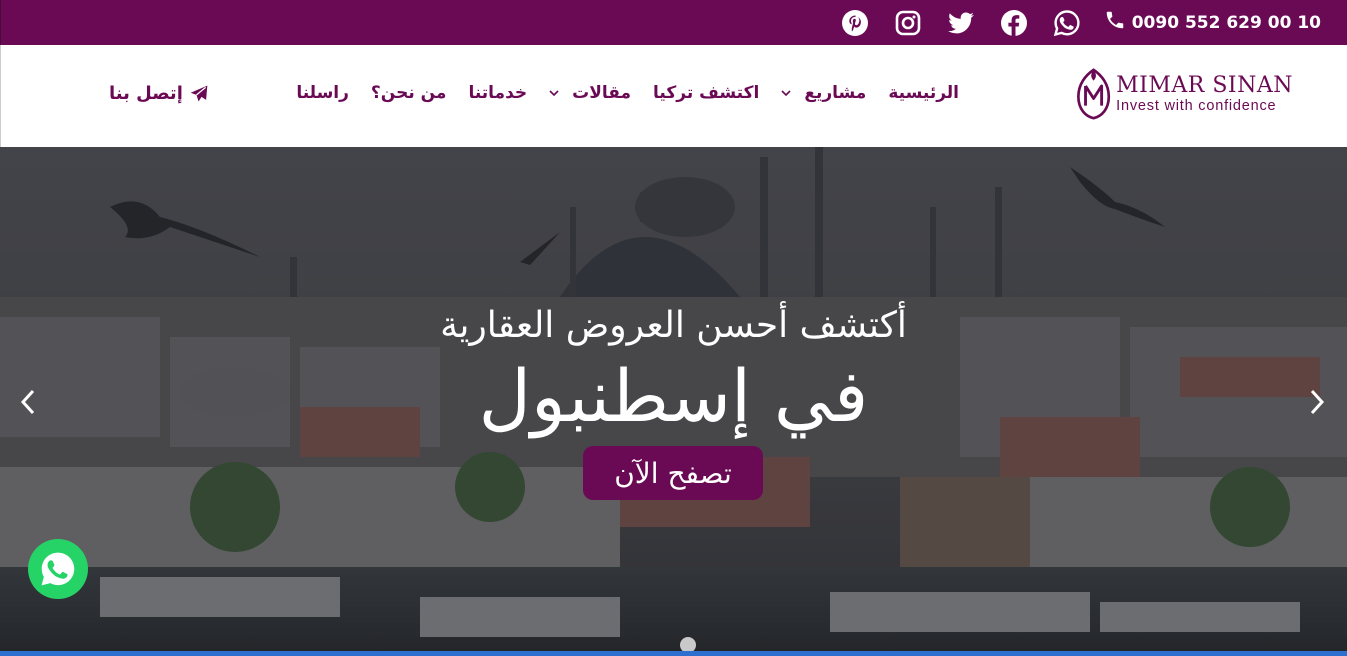 This screenshot has height=656, width=1347. I want to click on chevron-left-icon, so click(27, 402).